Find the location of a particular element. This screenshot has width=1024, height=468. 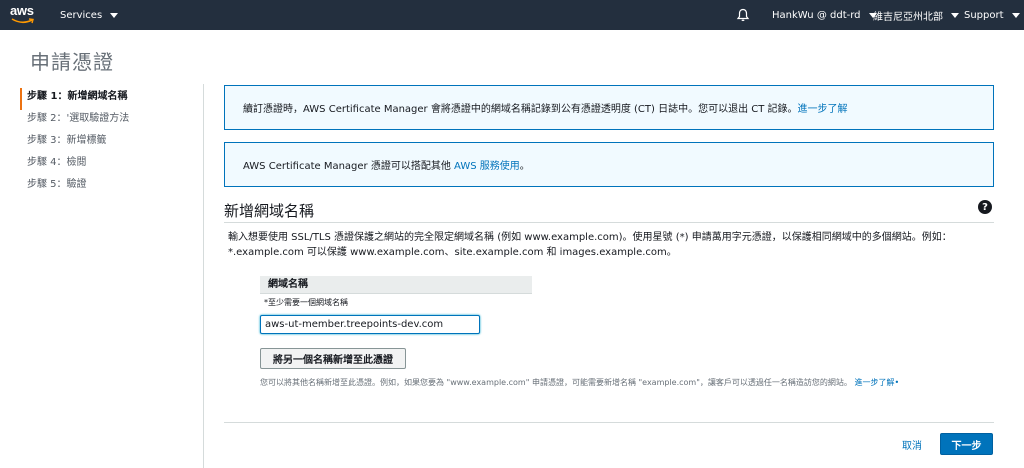

ct-learn-more-link: 進一步了解 is located at coordinates (823, 109).